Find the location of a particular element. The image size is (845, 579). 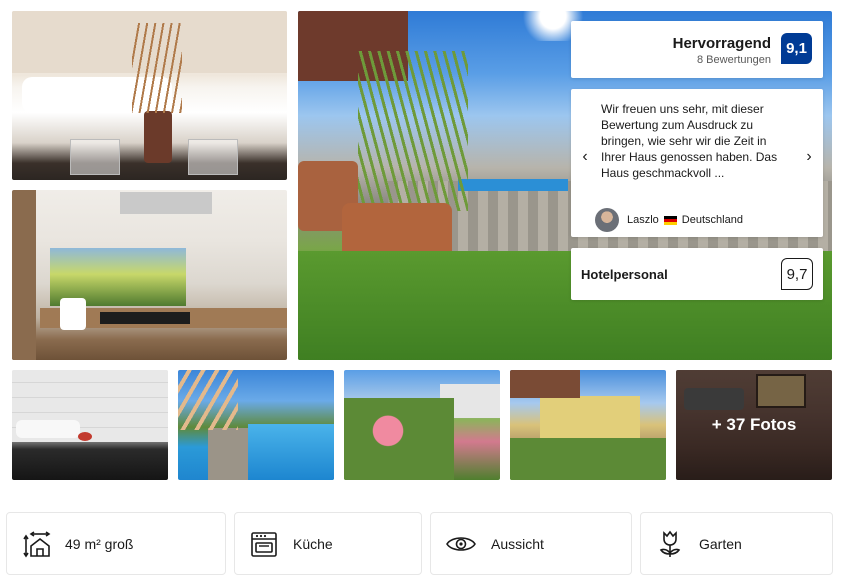

chevron-right-icon: › is located at coordinates (809, 157).